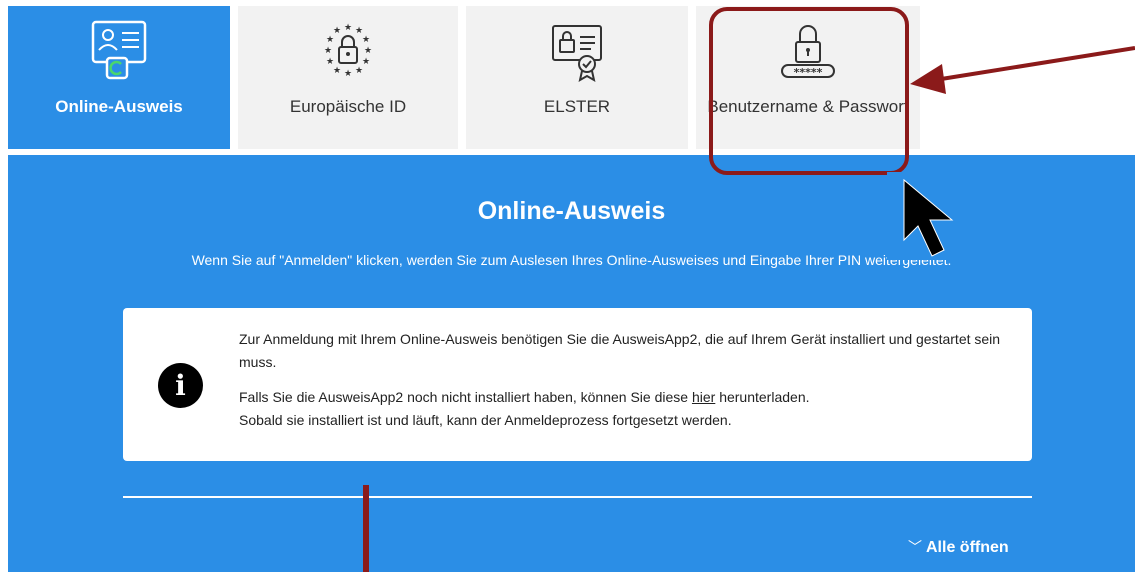 Image resolution: width=1135 pixels, height=572 pixels. I want to click on annotation-arrow-line, so click(1034, 64).